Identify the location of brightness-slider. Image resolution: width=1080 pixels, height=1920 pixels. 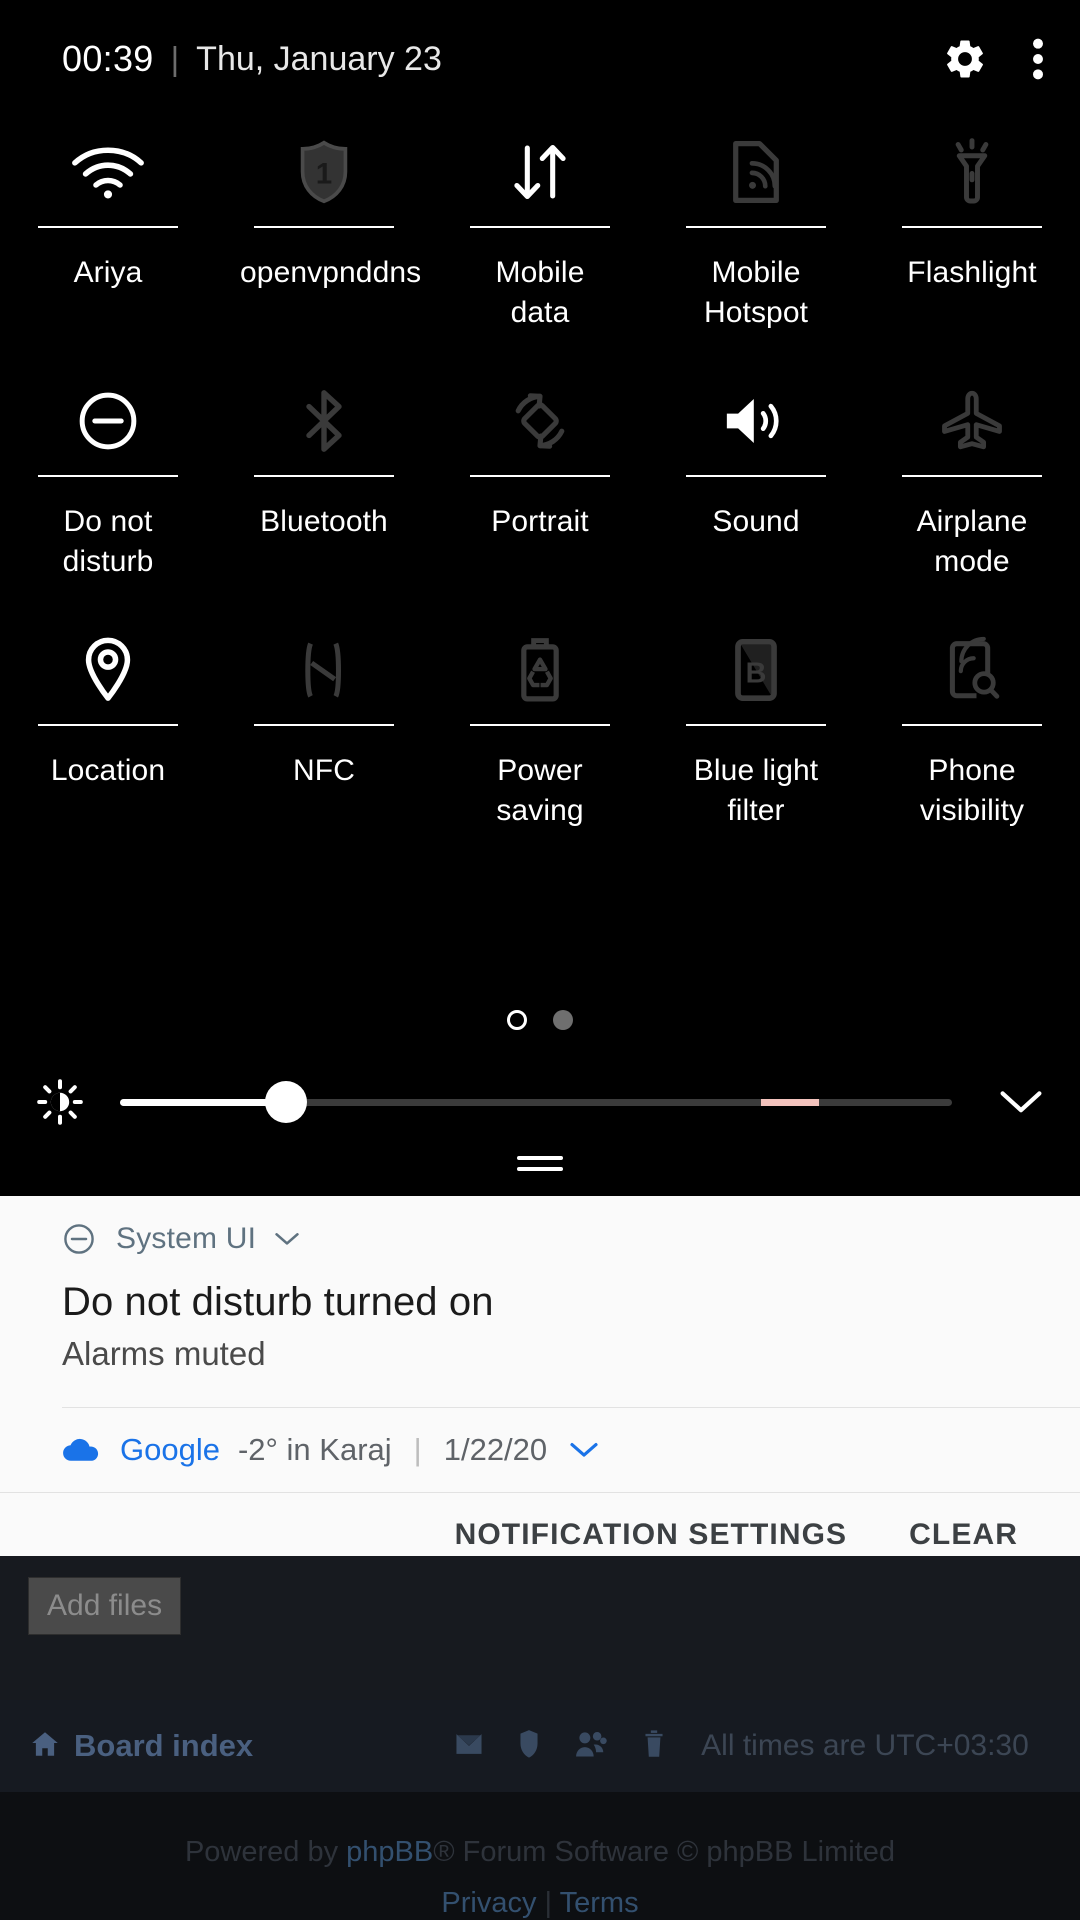
(536, 1102).